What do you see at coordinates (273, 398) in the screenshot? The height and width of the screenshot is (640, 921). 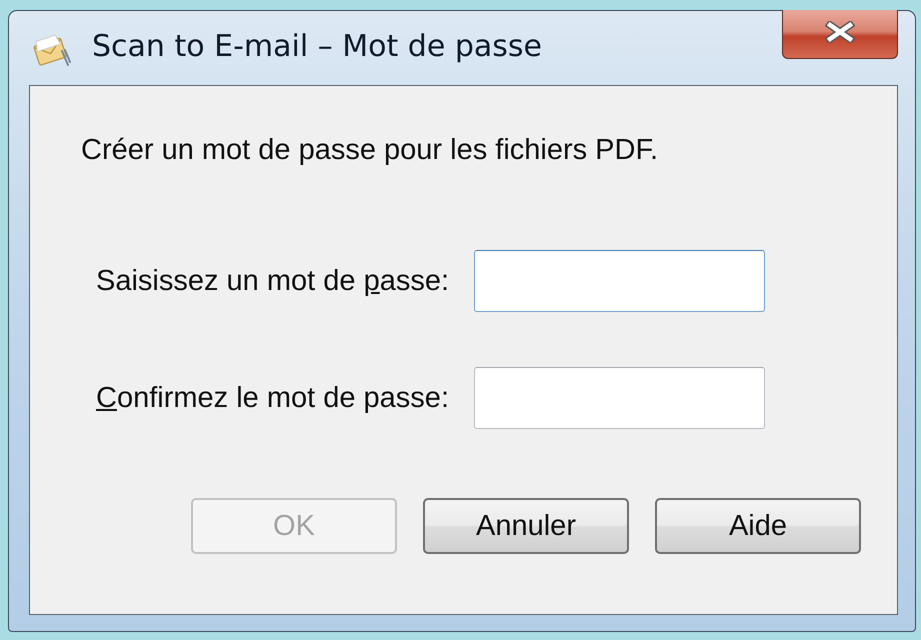 I see `field-label: Confirmez le mot de passe:` at bounding box center [273, 398].